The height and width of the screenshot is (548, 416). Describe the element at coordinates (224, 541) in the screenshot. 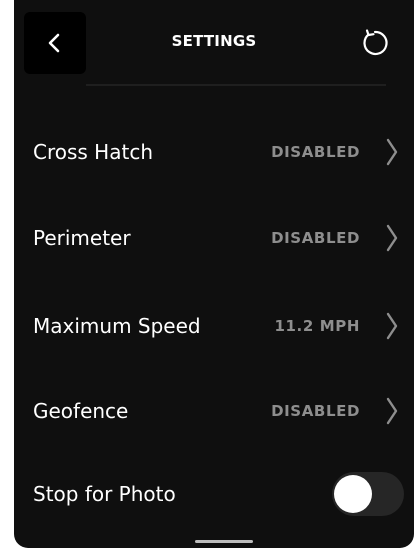

I see `home-indicator` at that location.